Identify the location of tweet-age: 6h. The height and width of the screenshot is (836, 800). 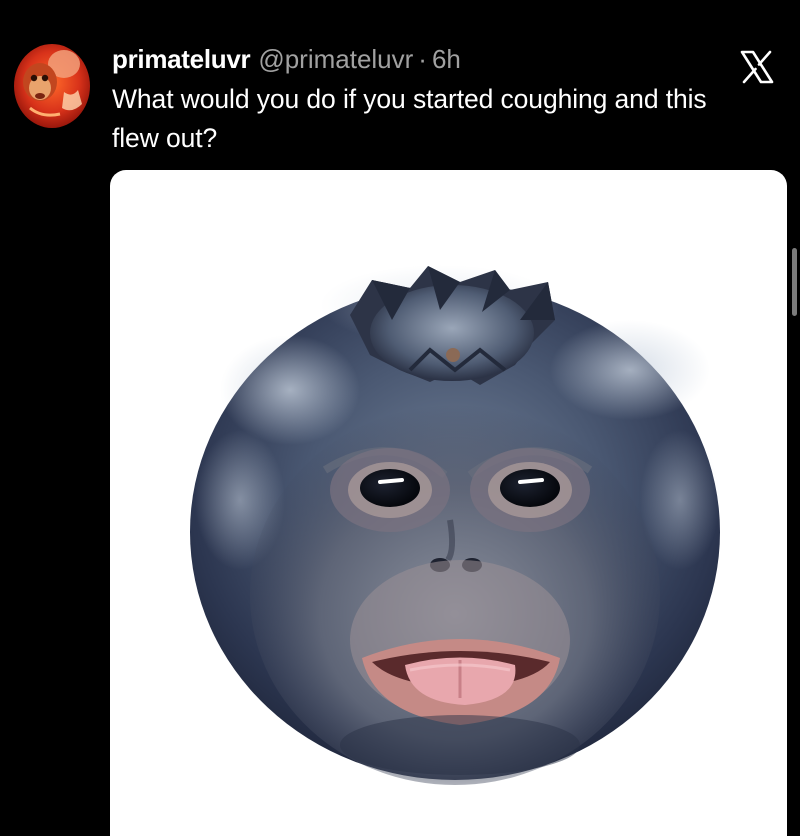
(446, 59).